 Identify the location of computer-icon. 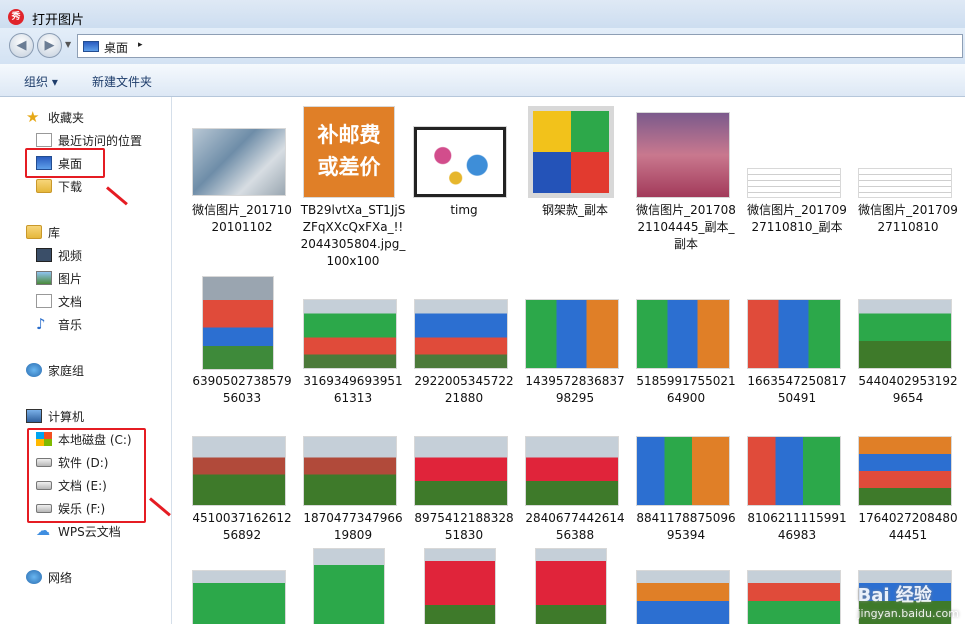
(34, 416).